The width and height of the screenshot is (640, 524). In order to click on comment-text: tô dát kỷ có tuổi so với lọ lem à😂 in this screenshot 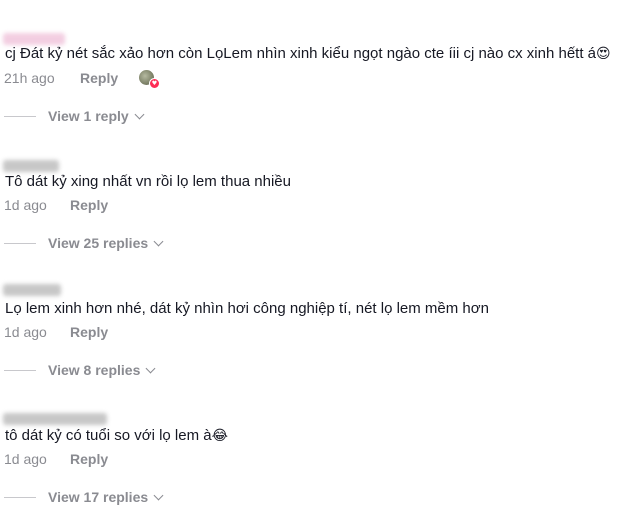, I will do `click(116, 436)`.